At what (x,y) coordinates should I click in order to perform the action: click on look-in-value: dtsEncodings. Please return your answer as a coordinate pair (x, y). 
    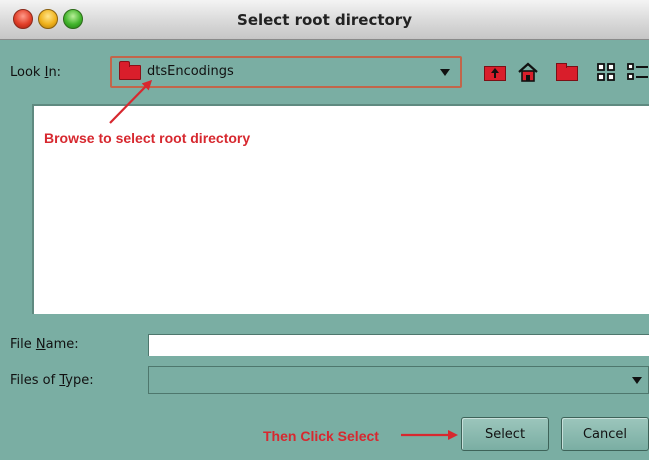
    Looking at the image, I should click on (190, 71).